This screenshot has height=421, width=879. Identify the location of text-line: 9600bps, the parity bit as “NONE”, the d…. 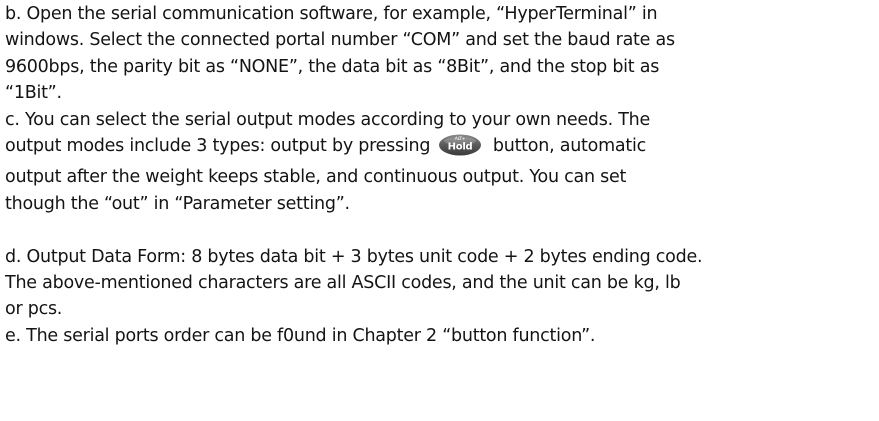
(332, 66).